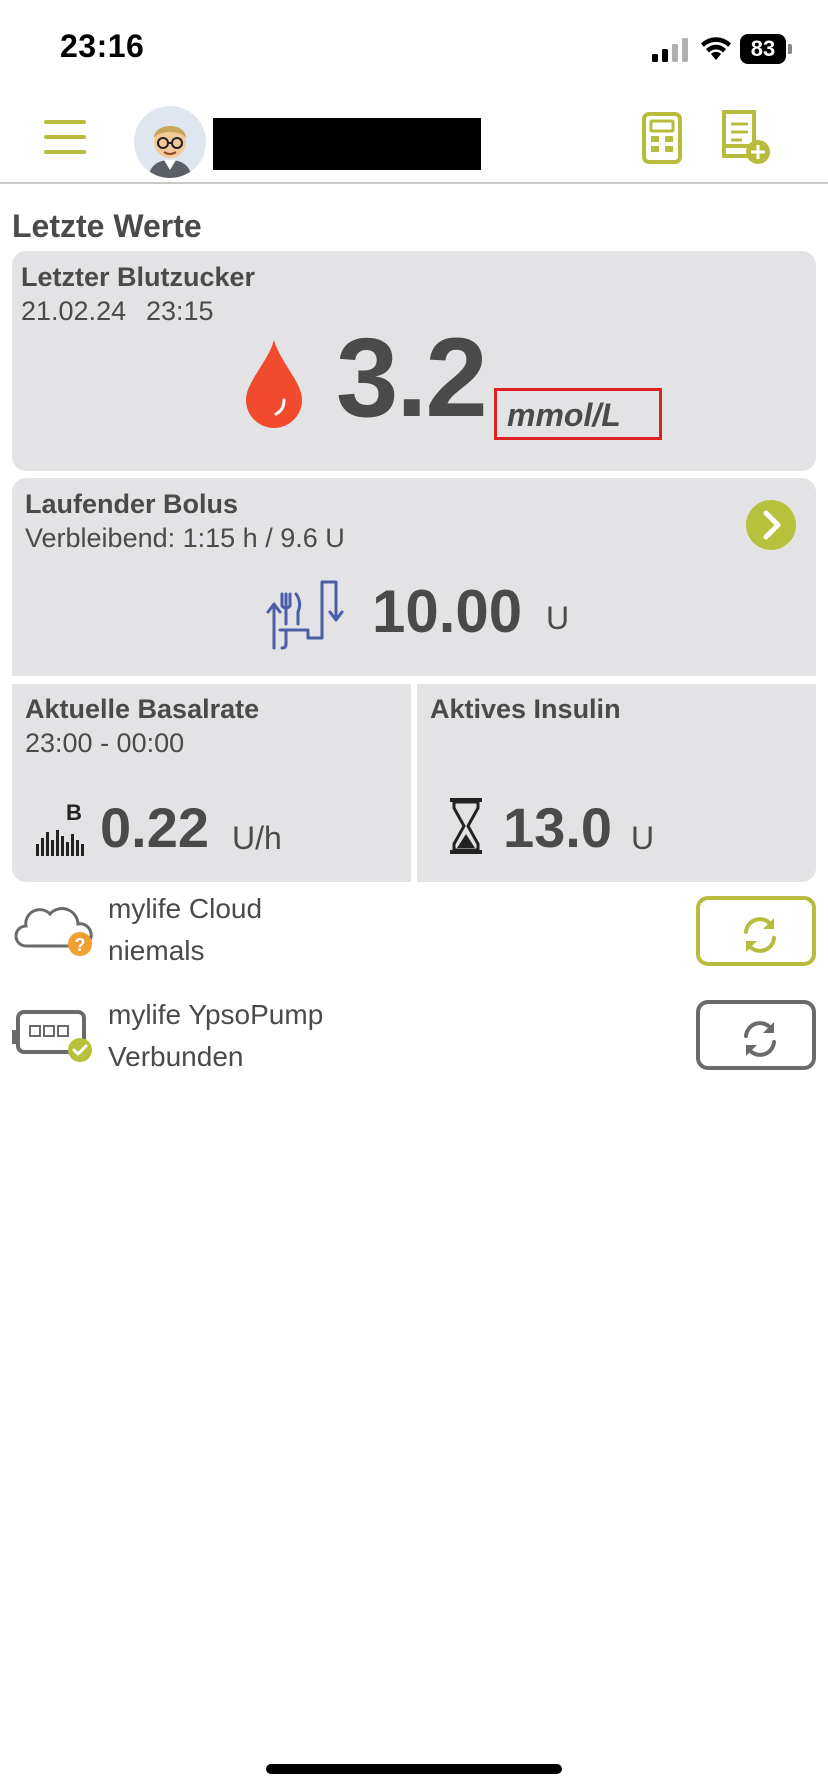  What do you see at coordinates (105, 743) in the screenshot?
I see `basal-time-range: 23:00 - 00:00` at bounding box center [105, 743].